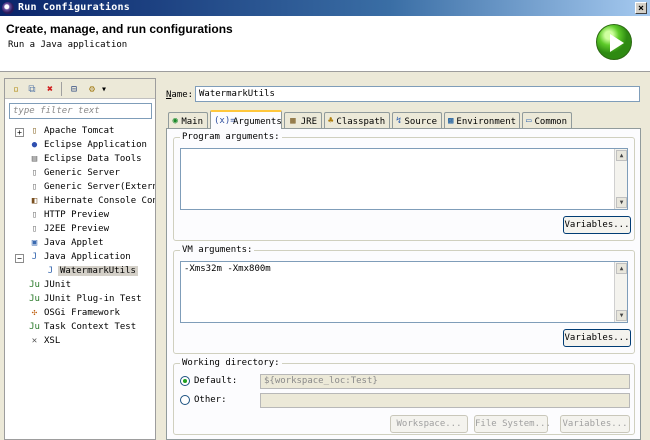  I want to click on vm-arguments-label: VM arguments:, so click(217, 250).